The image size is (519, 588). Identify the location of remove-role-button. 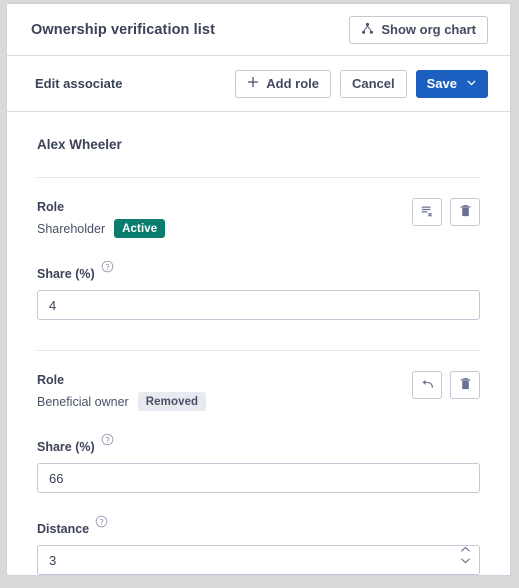
(427, 212).